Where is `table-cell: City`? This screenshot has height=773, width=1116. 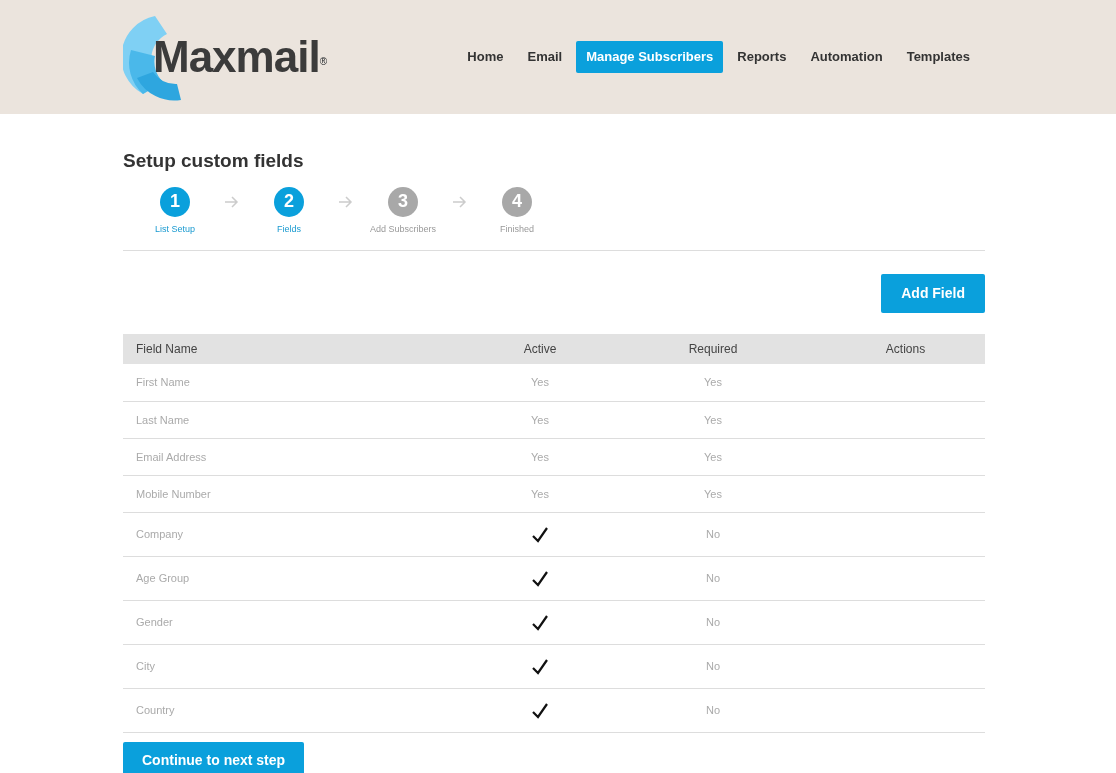
table-cell: City is located at coordinates (301, 666).